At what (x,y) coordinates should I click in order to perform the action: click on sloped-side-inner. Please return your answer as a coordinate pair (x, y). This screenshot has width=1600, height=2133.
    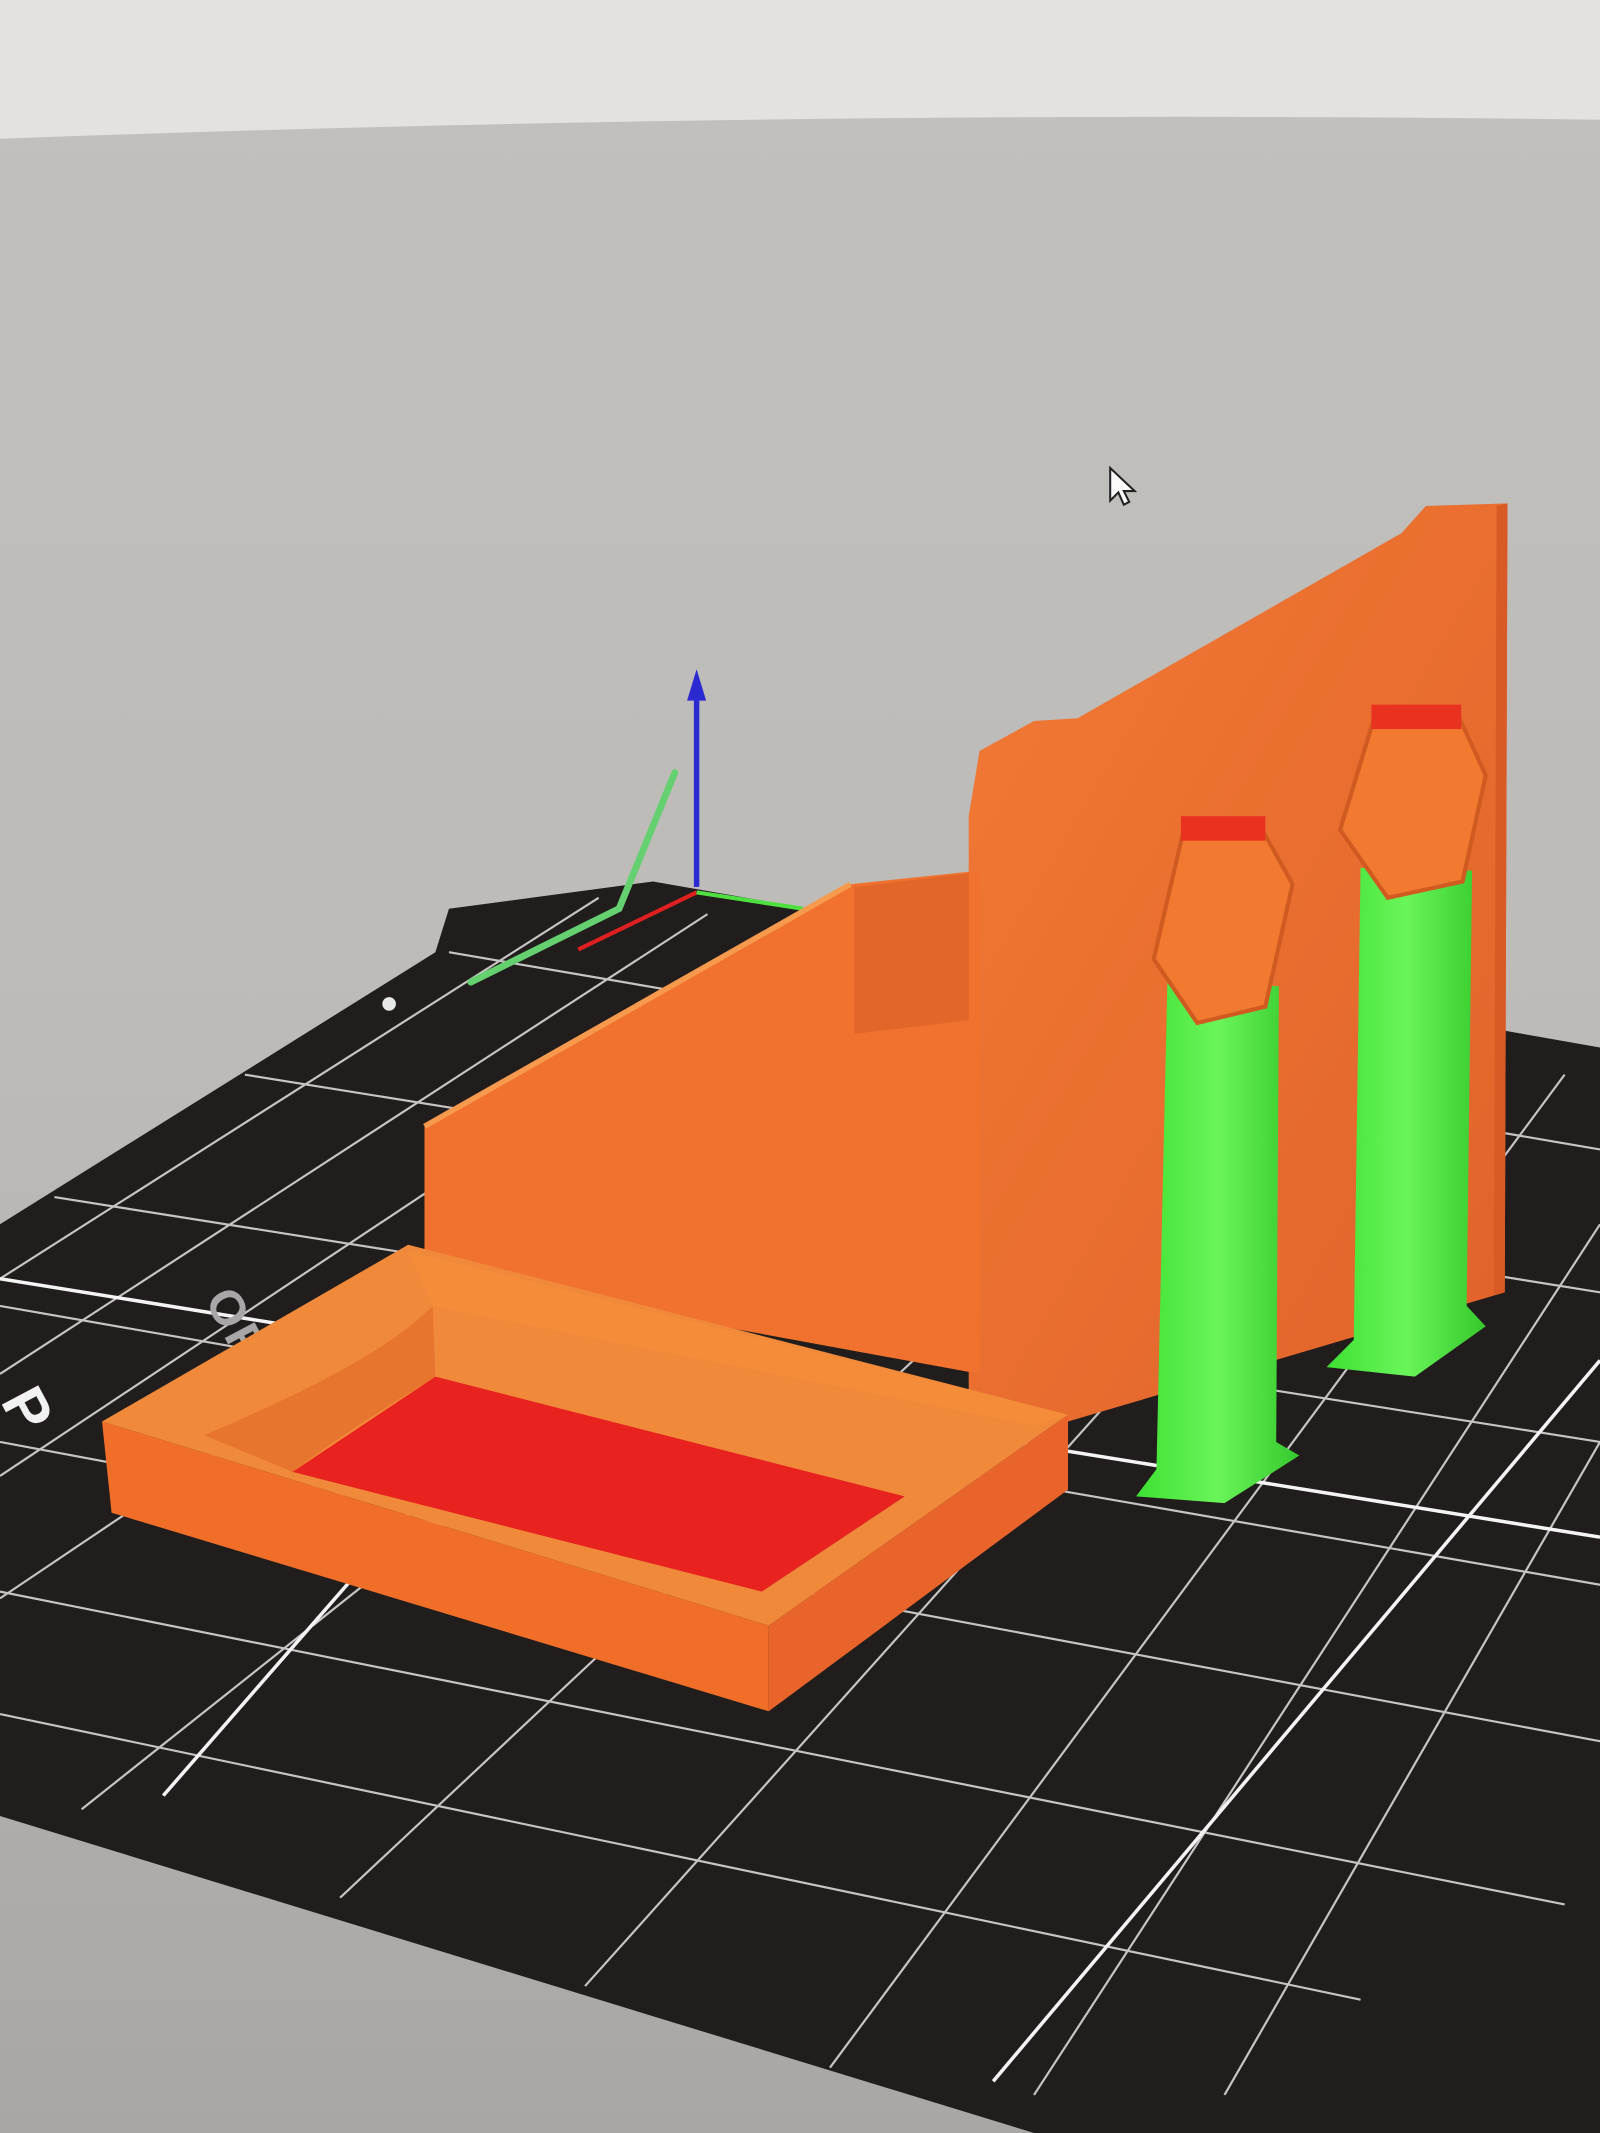
    Looking at the image, I should click on (911, 953).